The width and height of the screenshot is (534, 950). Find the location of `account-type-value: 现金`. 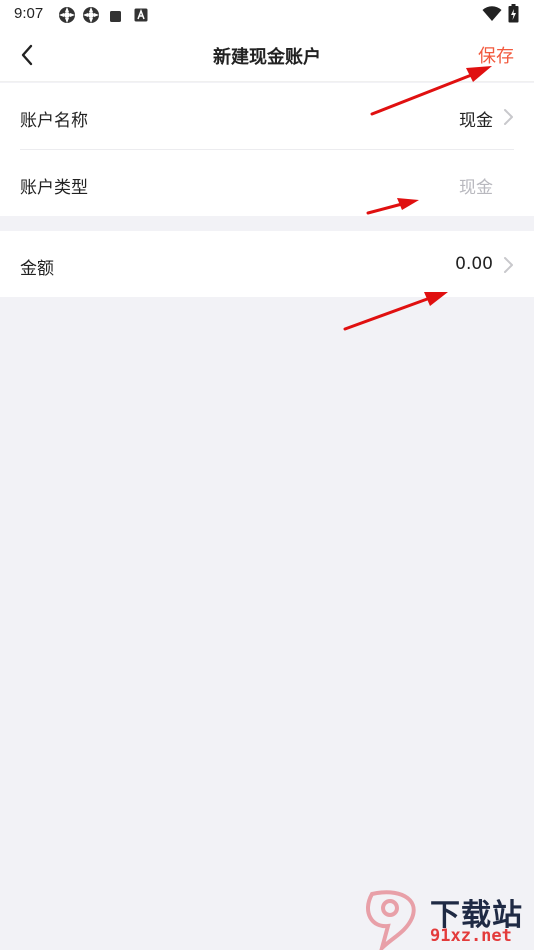

account-type-value: 现金 is located at coordinates (476, 188).